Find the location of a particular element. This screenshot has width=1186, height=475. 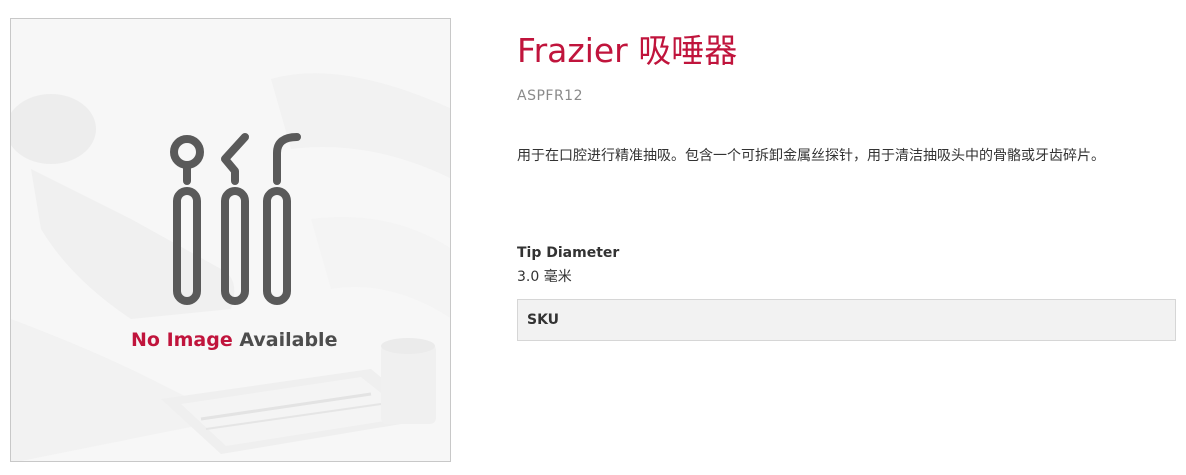

dental-tools-icon is located at coordinates (235, 219).